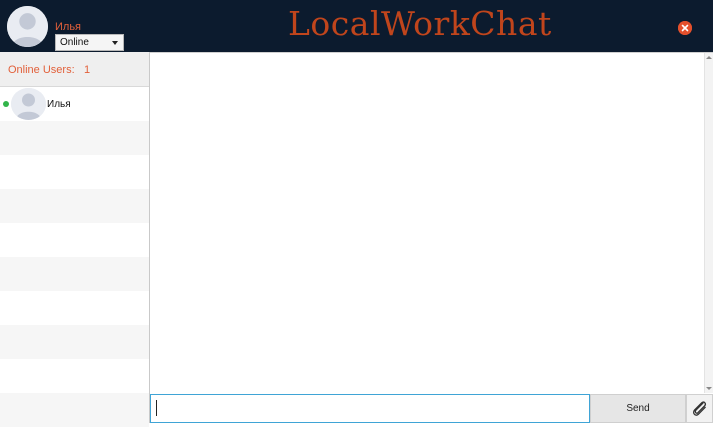  I want to click on app-header: Илья Online LocalWorkChat, so click(356, 26).